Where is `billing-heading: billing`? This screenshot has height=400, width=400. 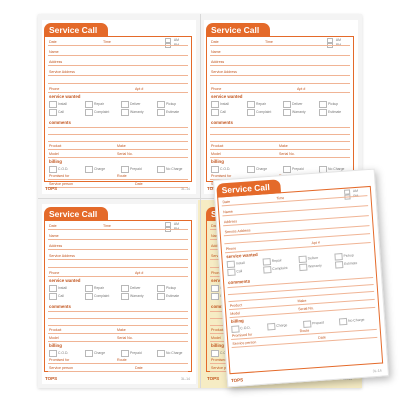
billing-heading: billing is located at coordinates (217, 161).